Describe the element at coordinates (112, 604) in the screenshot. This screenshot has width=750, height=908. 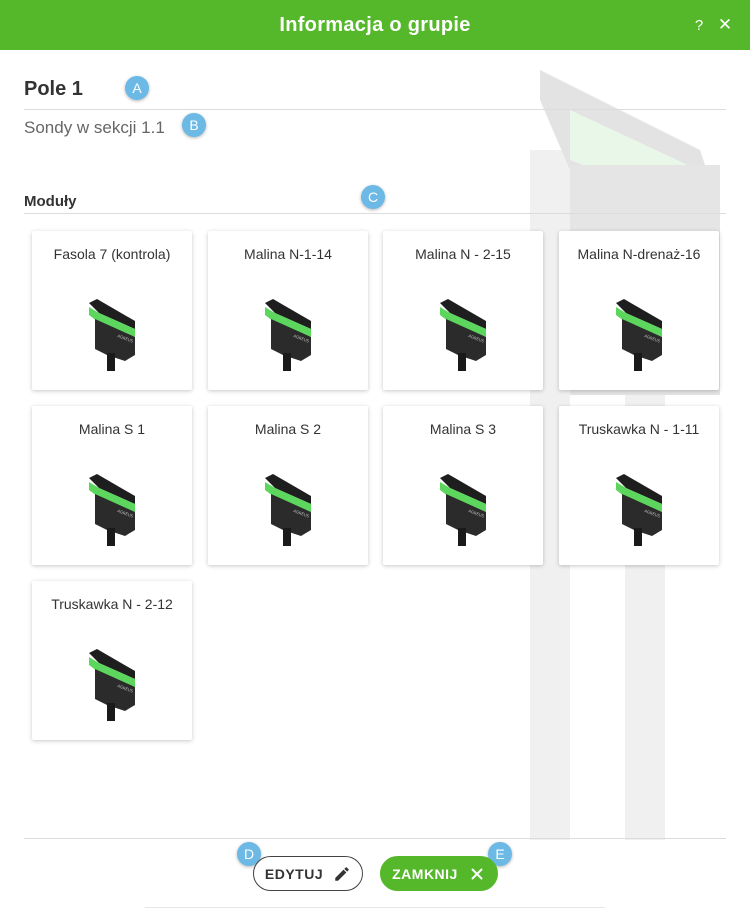
I see `module-label: Truskawka N - 2-12` at that location.